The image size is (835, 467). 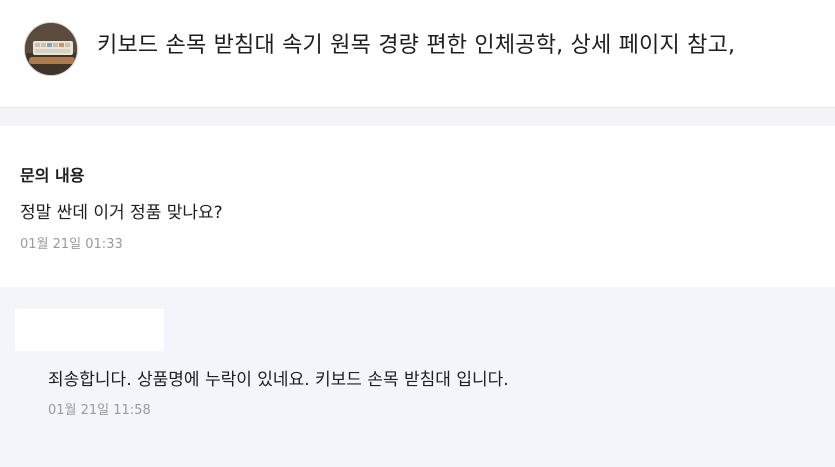 I want to click on question-label: 문의 내용, so click(x=52, y=175).